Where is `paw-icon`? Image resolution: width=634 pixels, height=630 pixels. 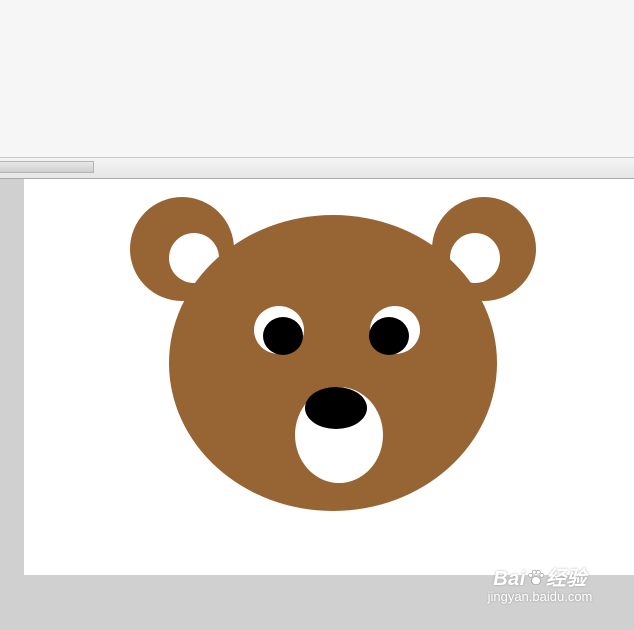
paw-icon is located at coordinates (536, 577).